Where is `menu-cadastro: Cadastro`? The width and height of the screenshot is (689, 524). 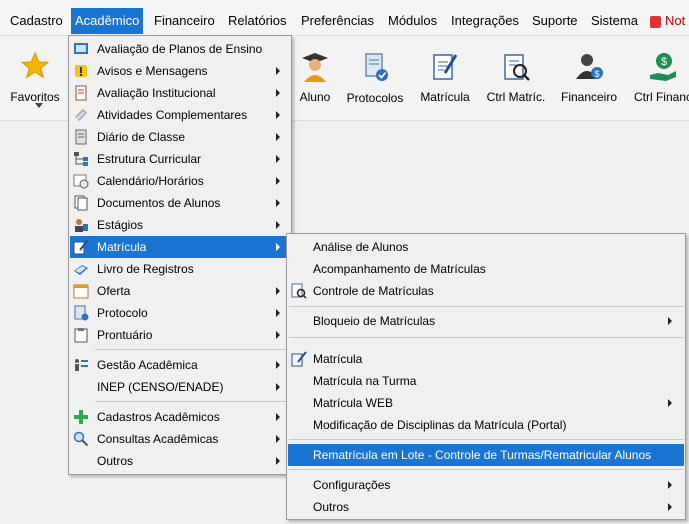
menu-cadastro: Cadastro is located at coordinates (36, 21).